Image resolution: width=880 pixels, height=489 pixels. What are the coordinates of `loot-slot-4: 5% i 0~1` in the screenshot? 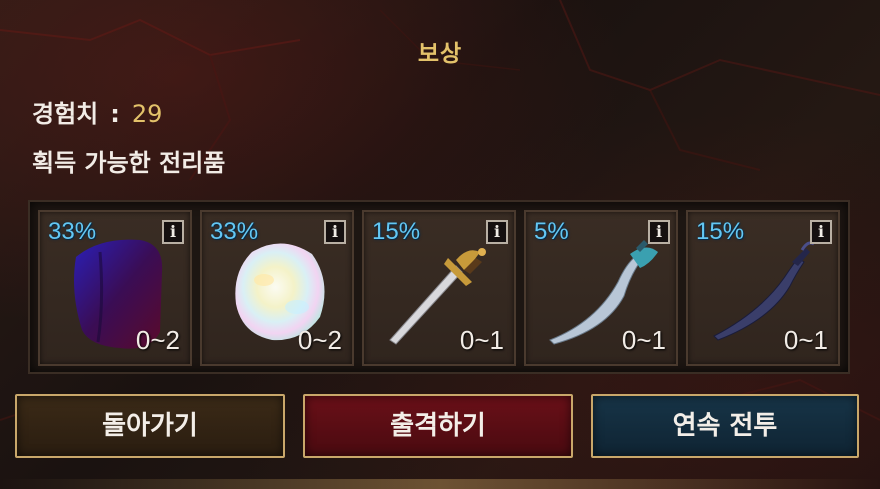 It's located at (601, 288).